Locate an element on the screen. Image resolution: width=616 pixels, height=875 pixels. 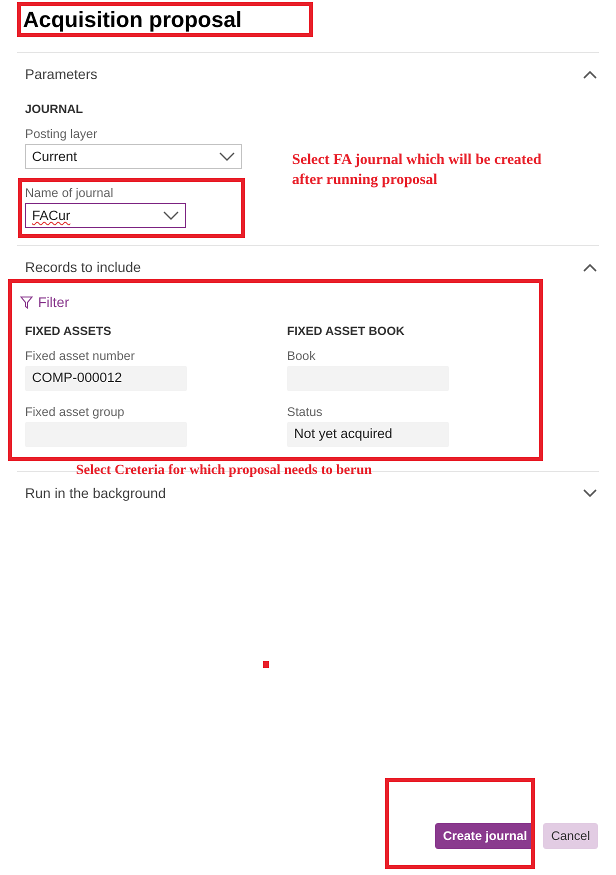
cancel-button: Cancel is located at coordinates (570, 836).